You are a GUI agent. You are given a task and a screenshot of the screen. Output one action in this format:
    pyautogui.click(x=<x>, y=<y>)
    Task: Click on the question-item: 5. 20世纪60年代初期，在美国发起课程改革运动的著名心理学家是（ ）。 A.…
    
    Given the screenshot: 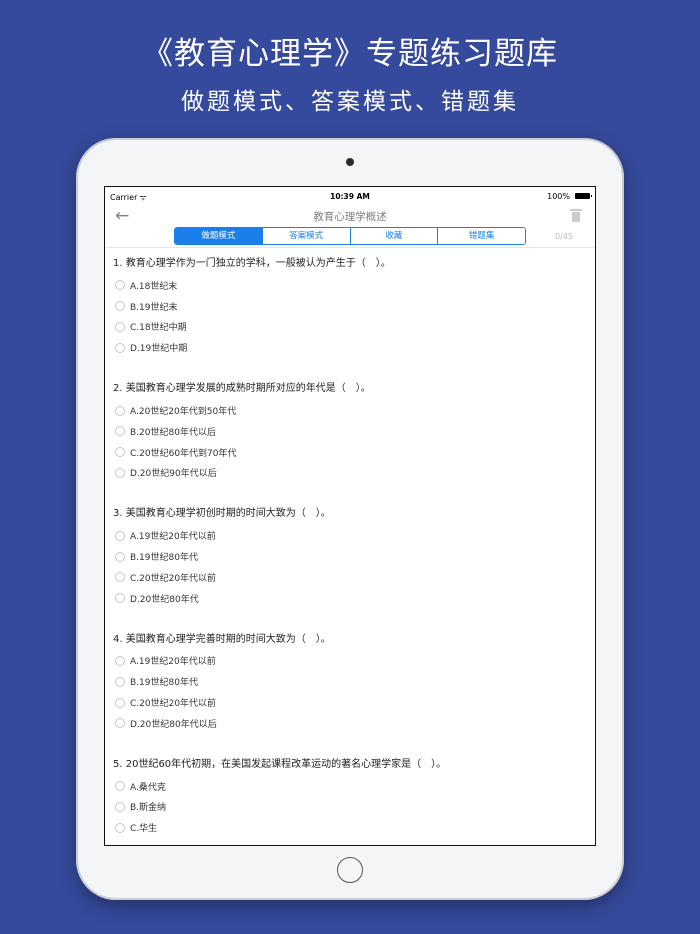 What is the action you would take?
    pyautogui.click(x=350, y=793)
    